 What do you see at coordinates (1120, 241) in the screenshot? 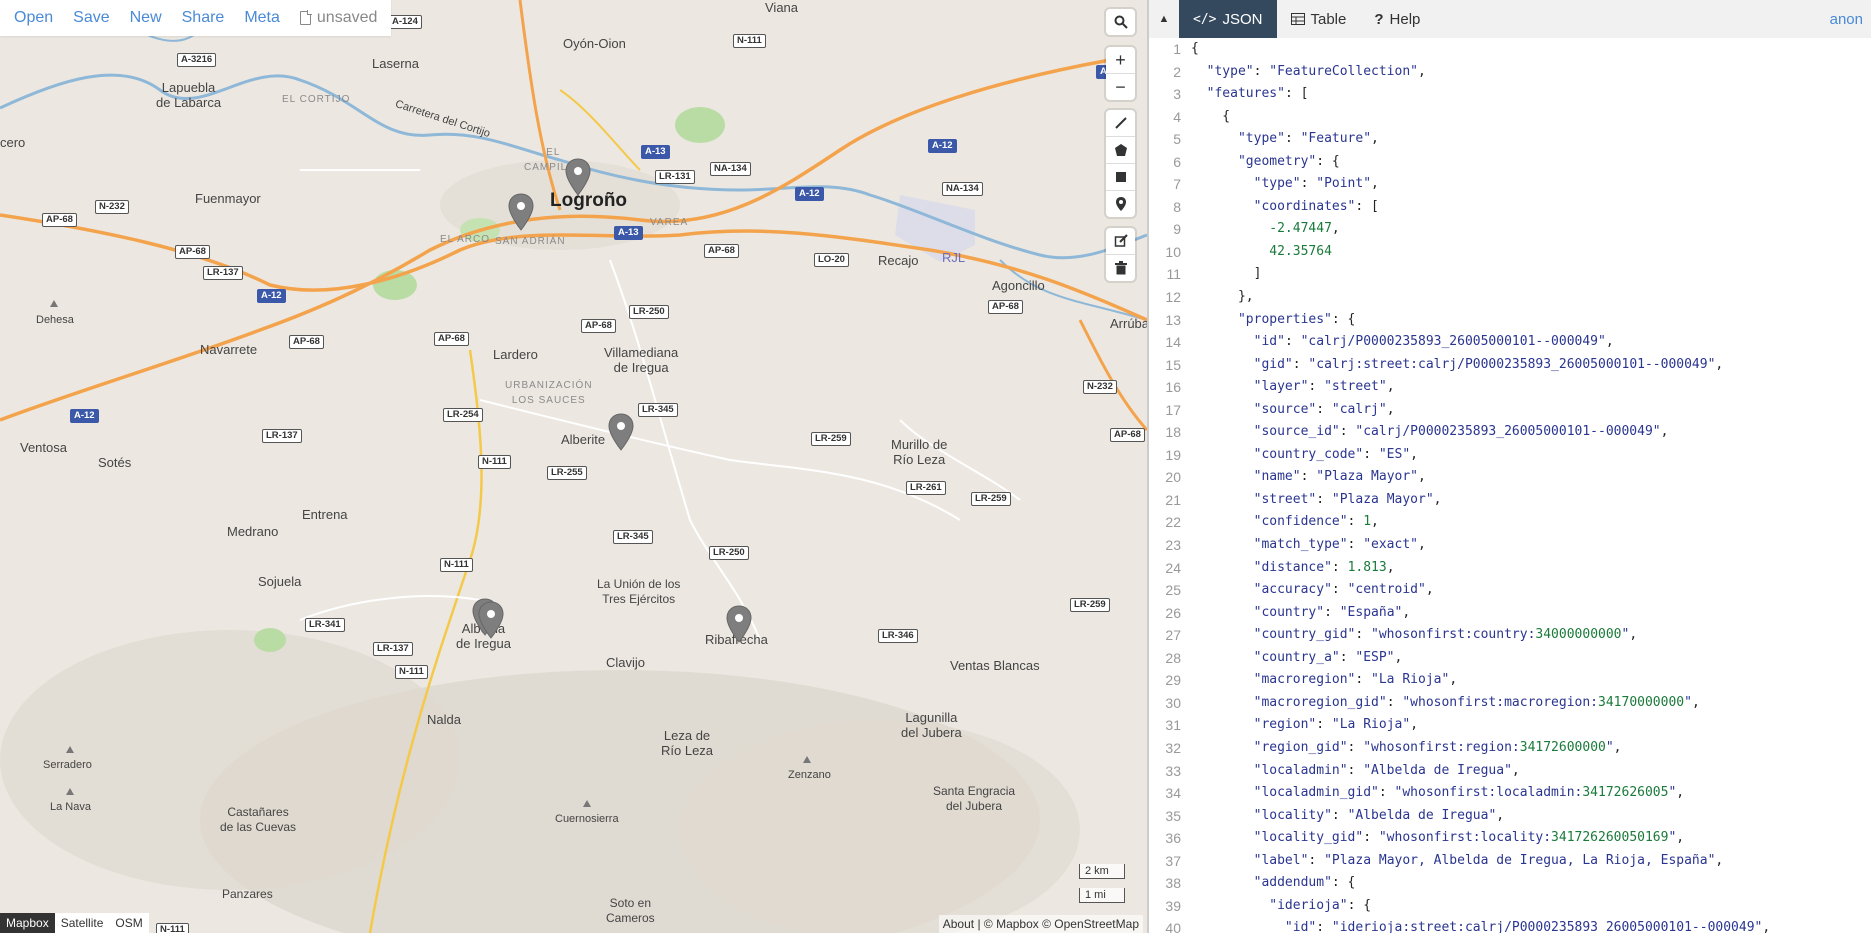
I see `edit-button` at bounding box center [1120, 241].